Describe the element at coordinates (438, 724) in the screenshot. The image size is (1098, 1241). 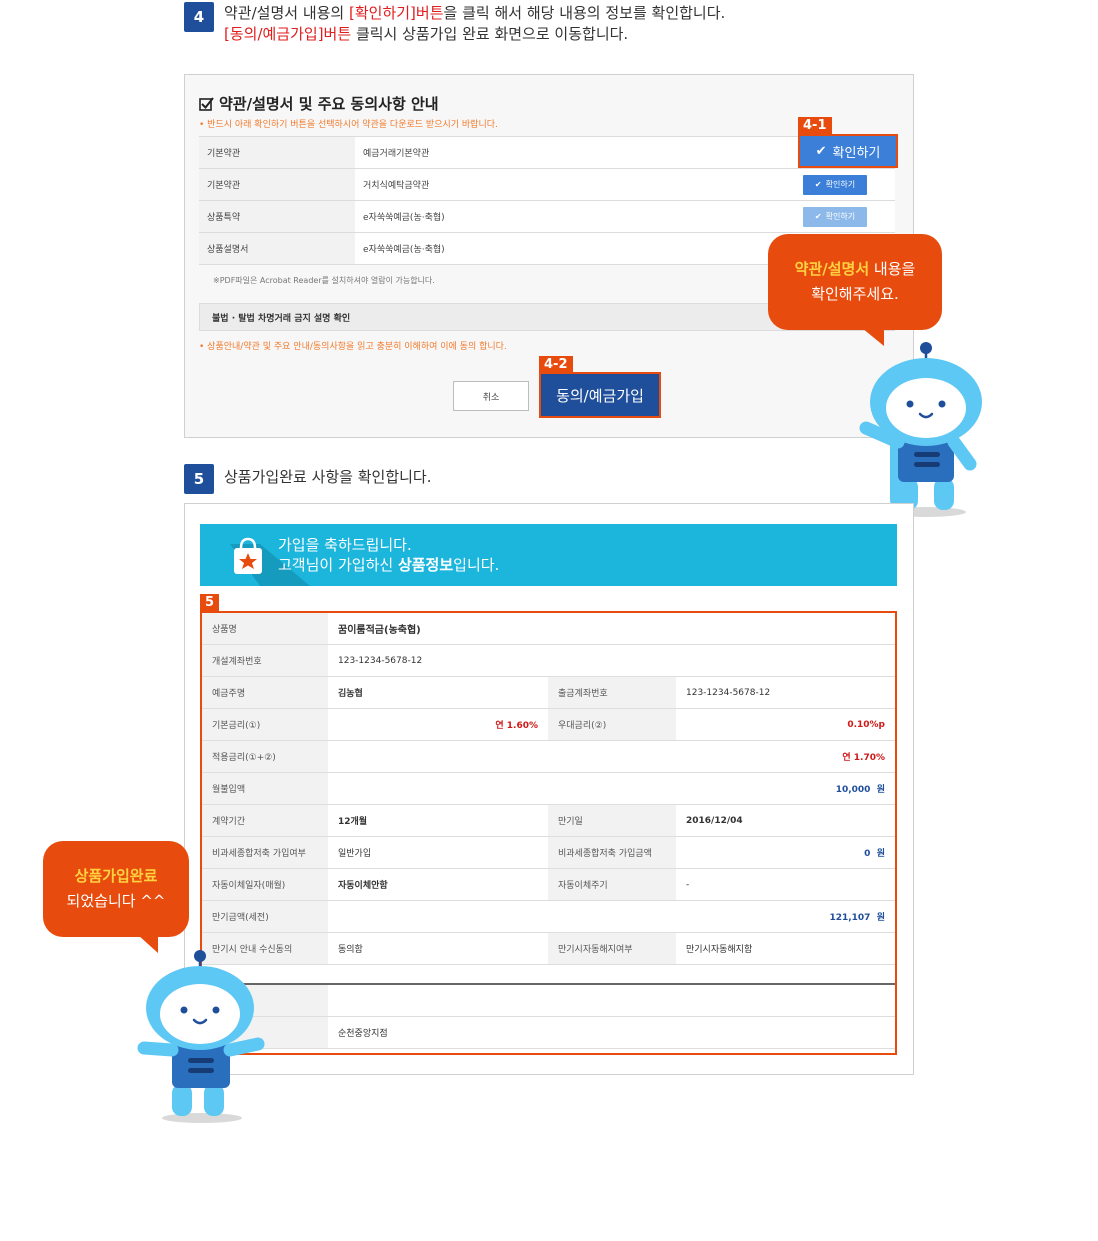
I see `cell-value: 연 1.60%` at that location.